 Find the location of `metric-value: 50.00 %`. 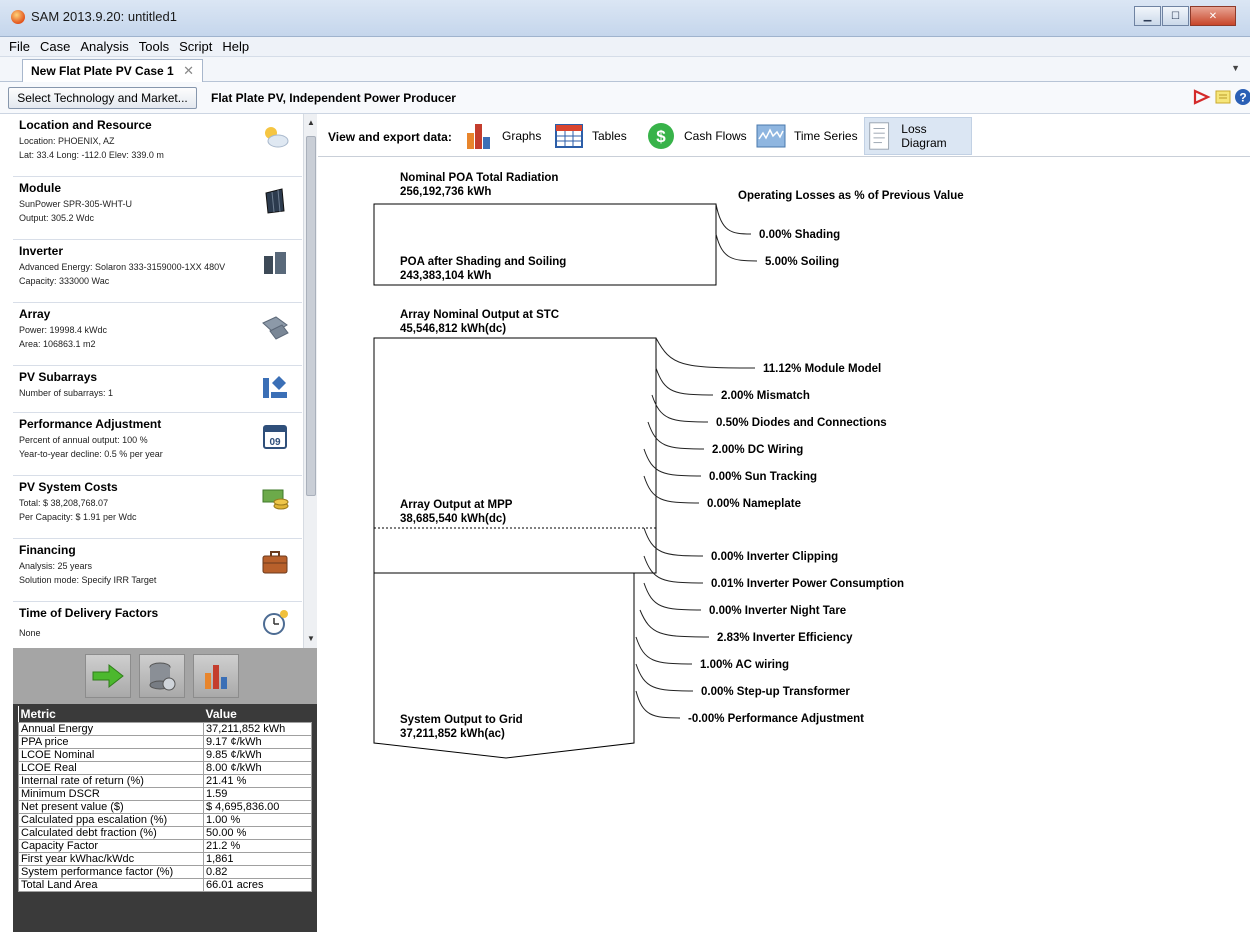

metric-value: 50.00 % is located at coordinates (257, 832).